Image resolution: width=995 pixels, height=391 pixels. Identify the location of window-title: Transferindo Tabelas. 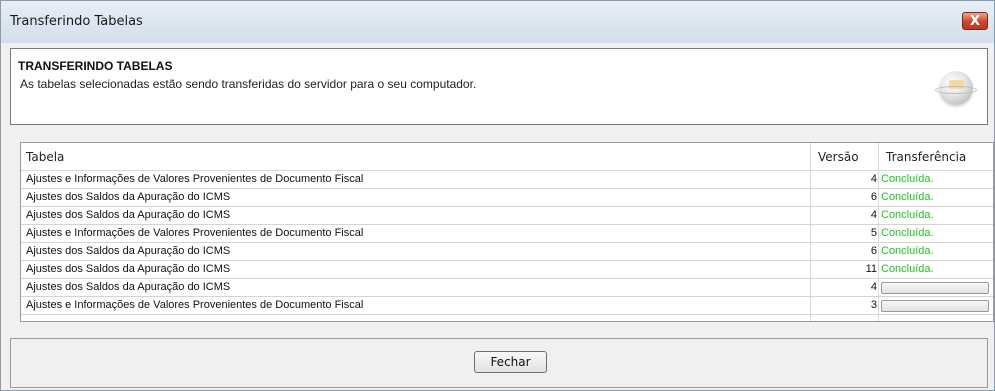
(76, 21).